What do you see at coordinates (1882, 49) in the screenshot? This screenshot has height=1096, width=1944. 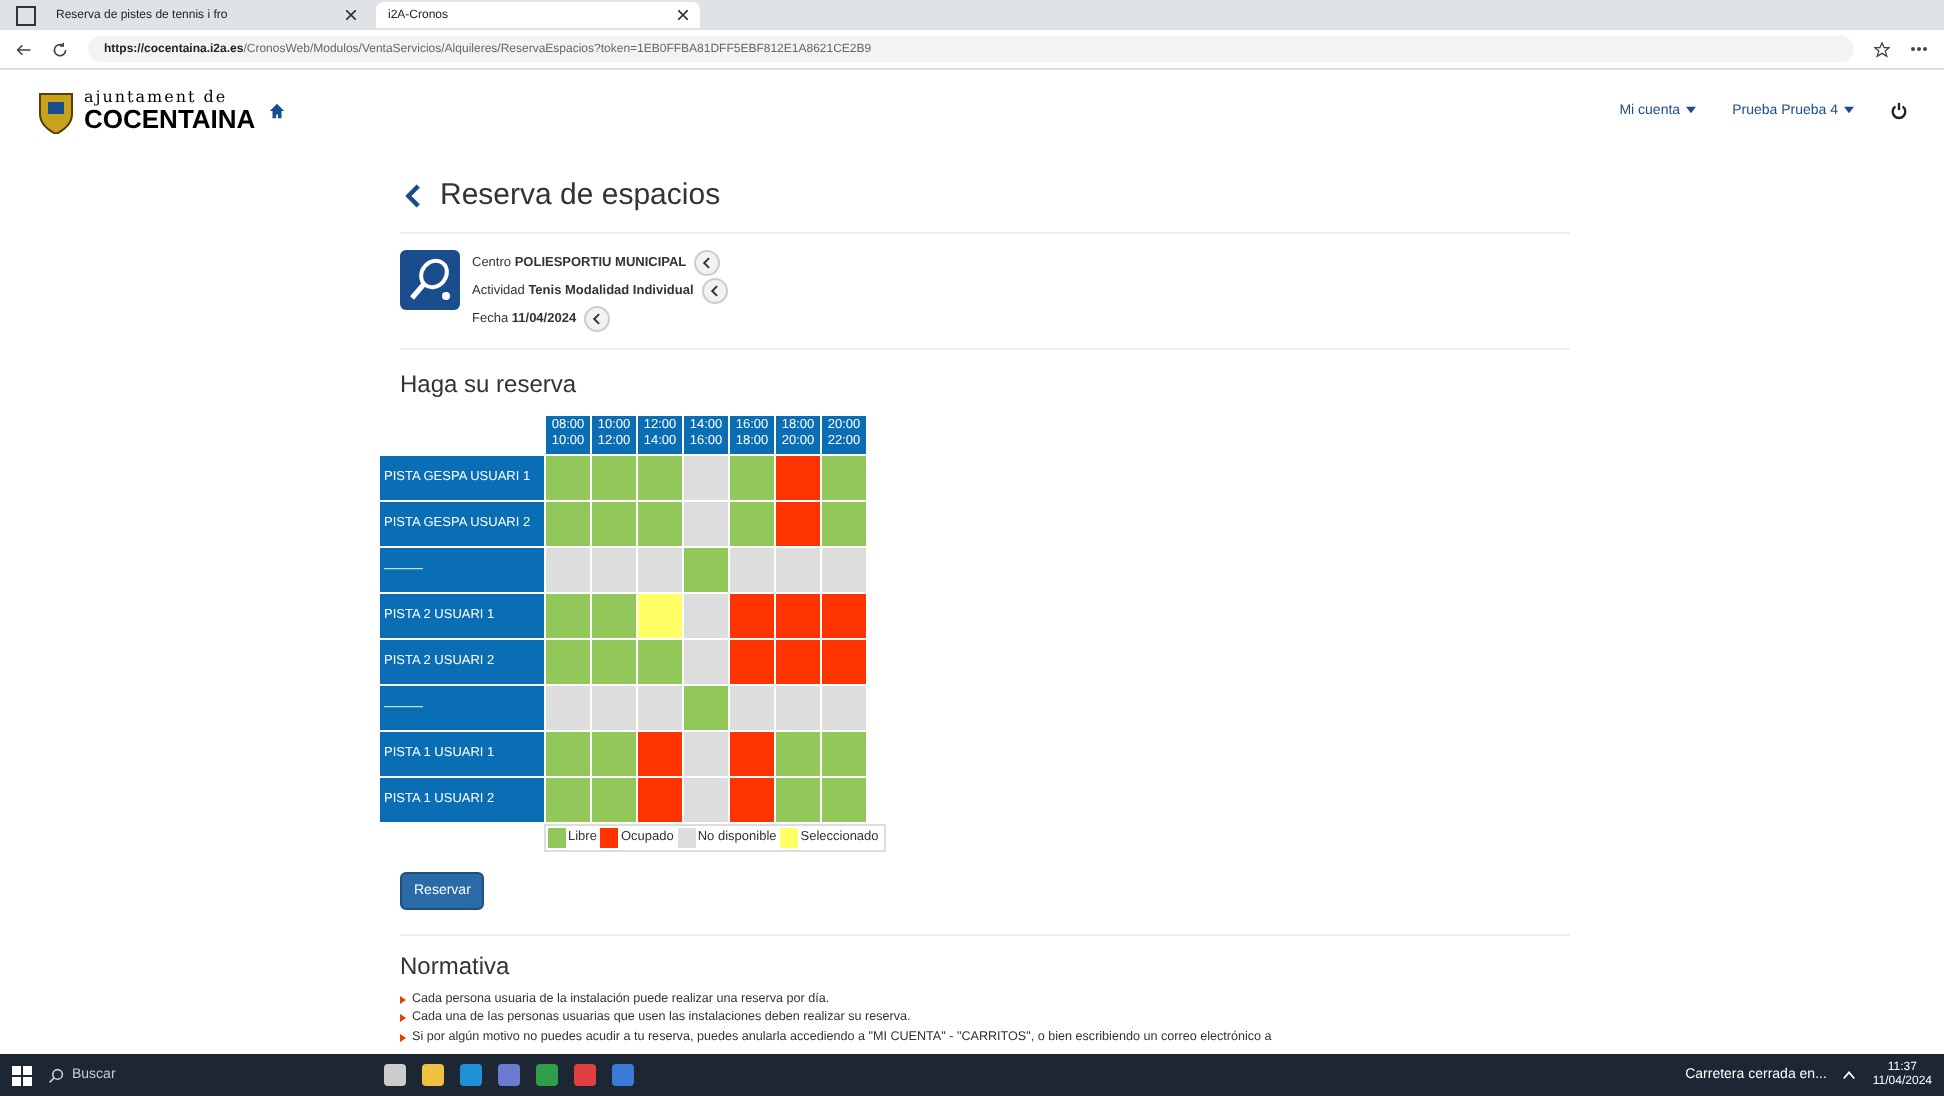 I see `star-icon` at bounding box center [1882, 49].